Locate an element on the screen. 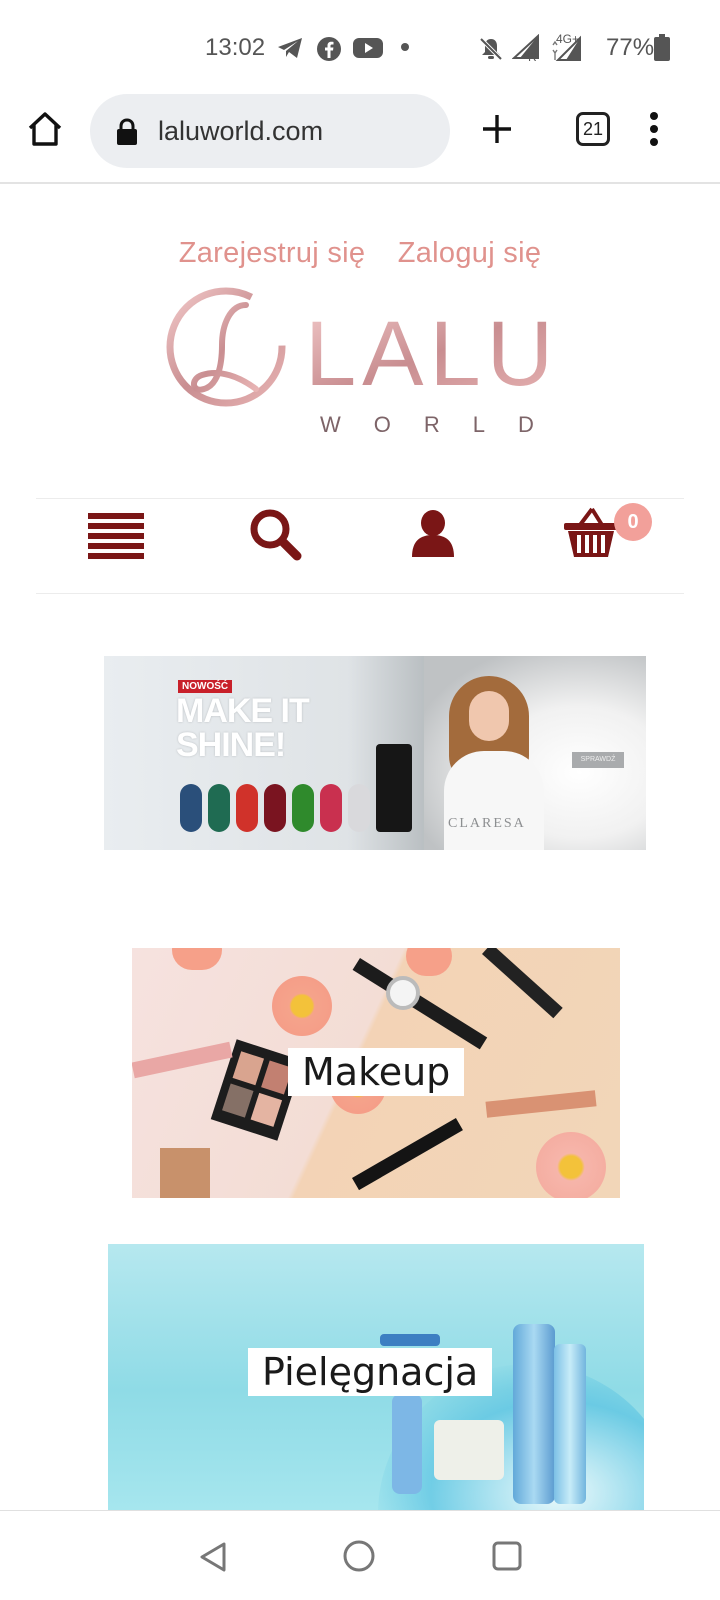  cart-count-badge: 0 is located at coordinates (633, 522).